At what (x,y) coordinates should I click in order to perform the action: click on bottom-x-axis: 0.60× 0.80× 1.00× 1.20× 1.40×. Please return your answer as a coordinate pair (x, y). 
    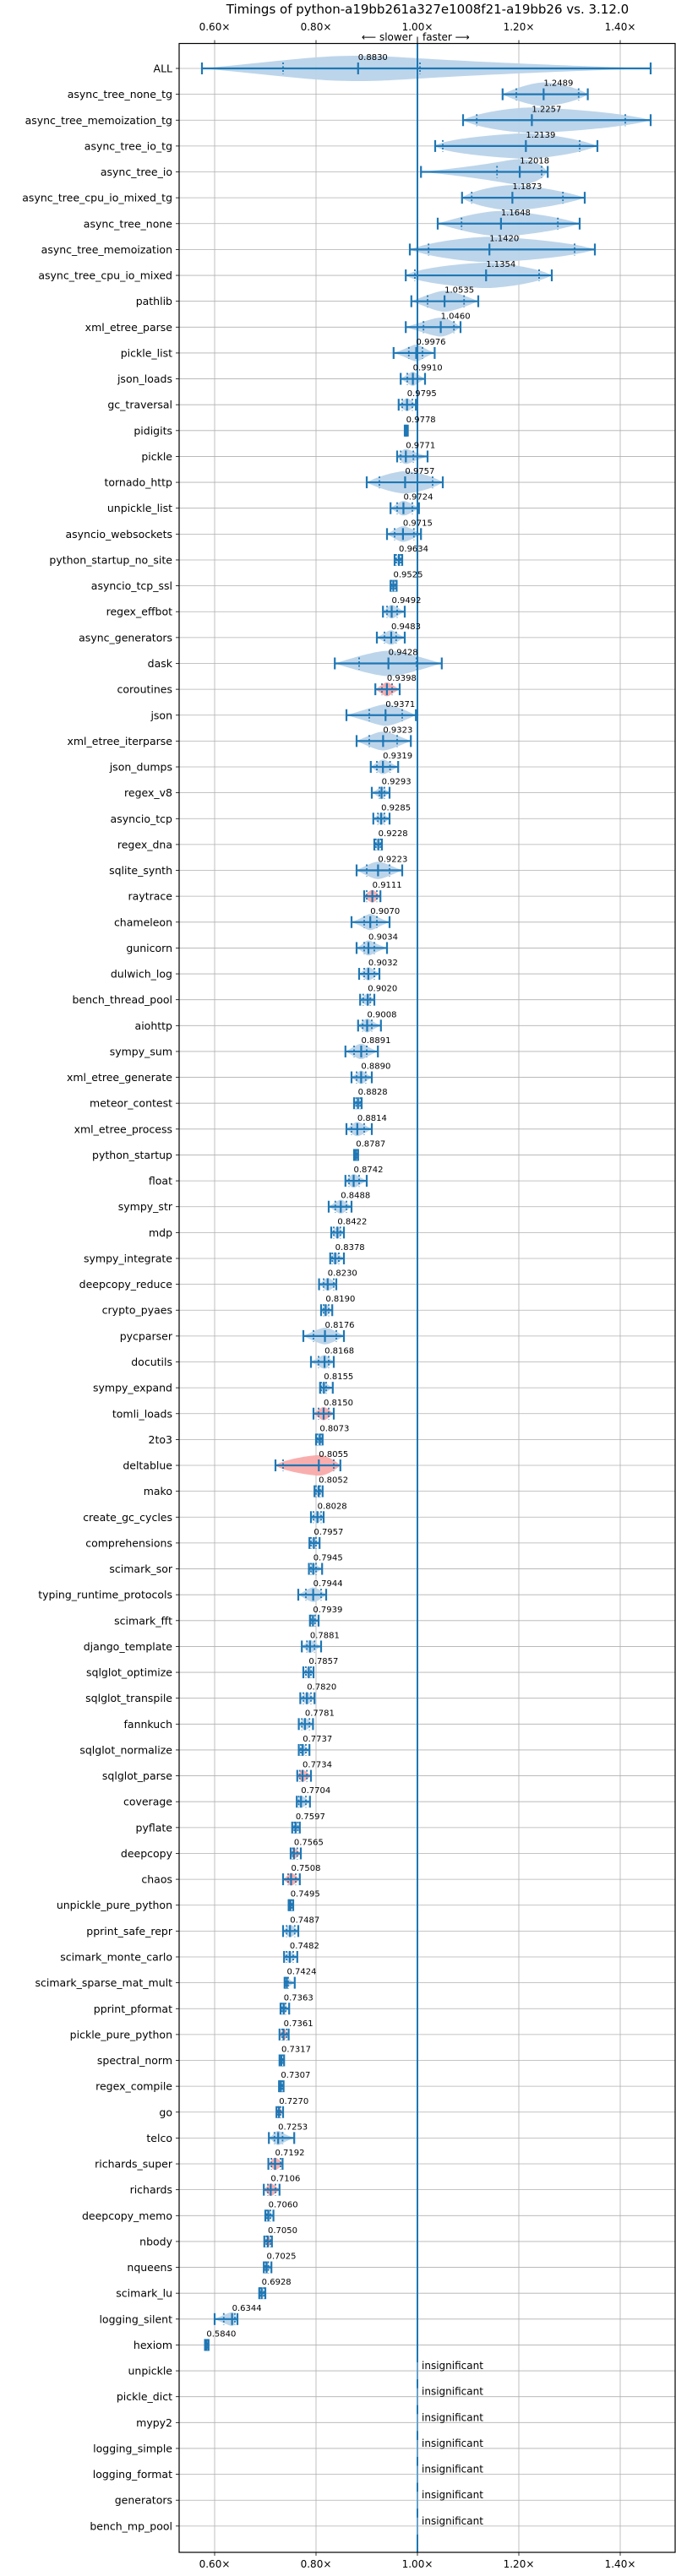
    Looking at the image, I should click on (417, 2561).